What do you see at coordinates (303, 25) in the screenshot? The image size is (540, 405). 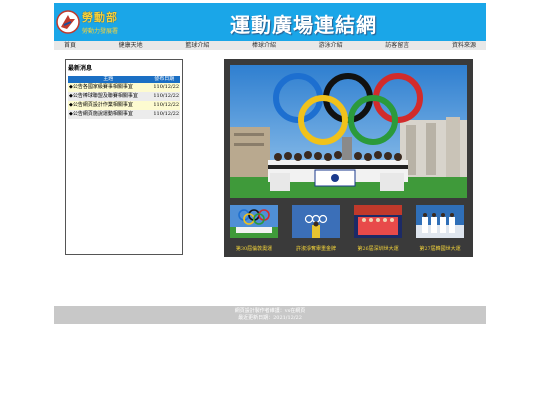 I see `site-title: 運動廣場連結網` at bounding box center [303, 25].